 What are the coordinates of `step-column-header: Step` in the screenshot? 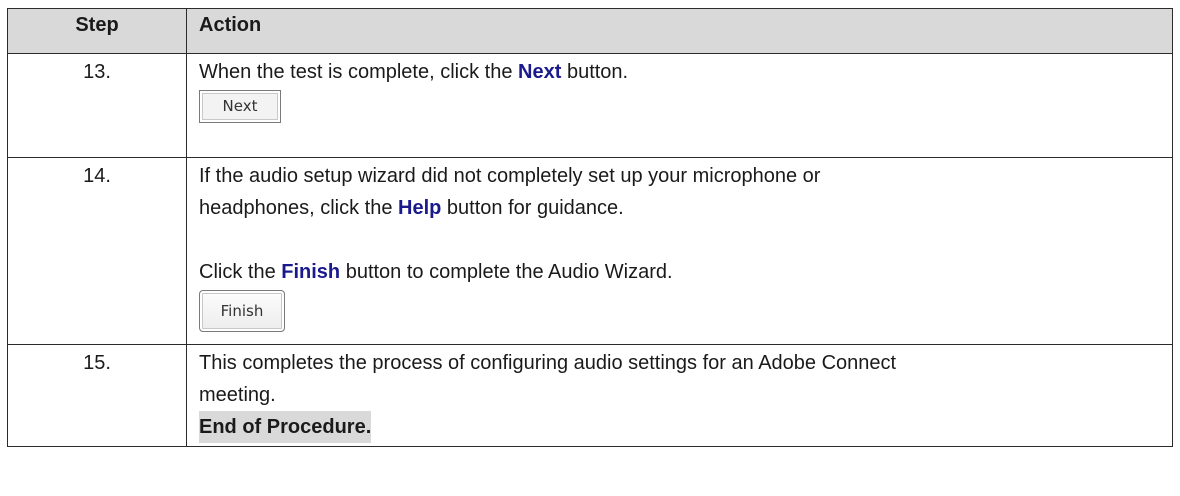 It's located at (97, 31).